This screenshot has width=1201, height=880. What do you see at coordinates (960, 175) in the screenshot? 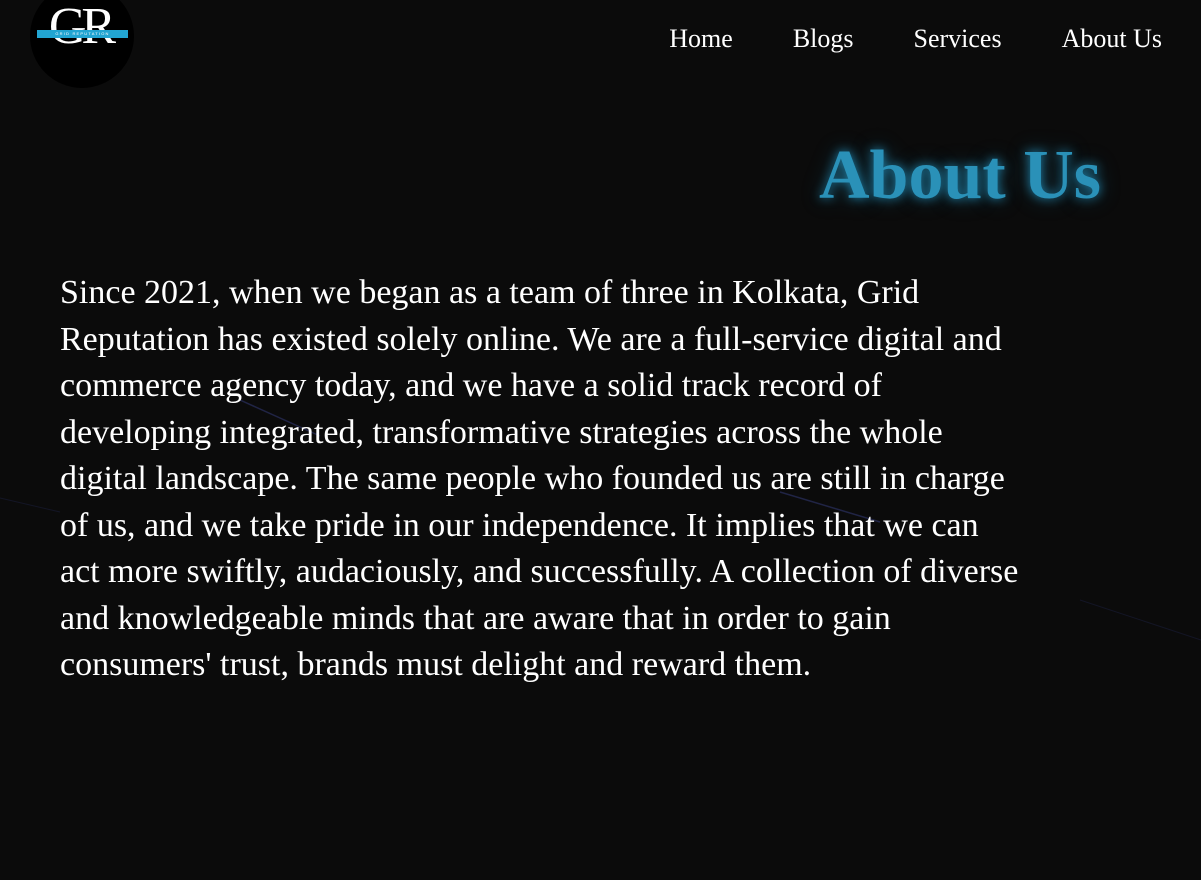
I see `page-title: About Us` at bounding box center [960, 175].